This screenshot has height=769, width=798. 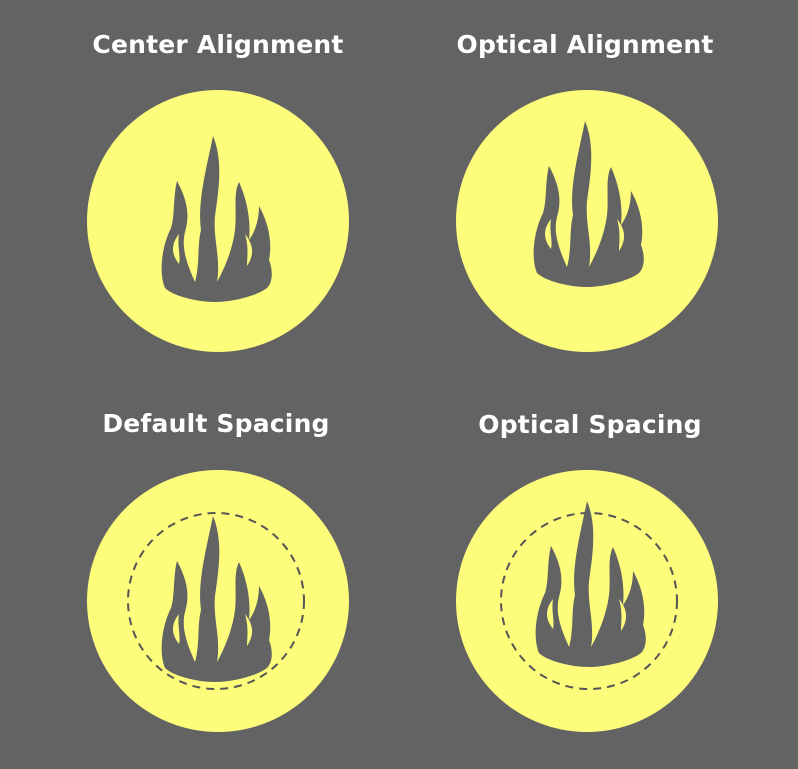 What do you see at coordinates (587, 601) in the screenshot?
I see `panel-optical-spacing` at bounding box center [587, 601].